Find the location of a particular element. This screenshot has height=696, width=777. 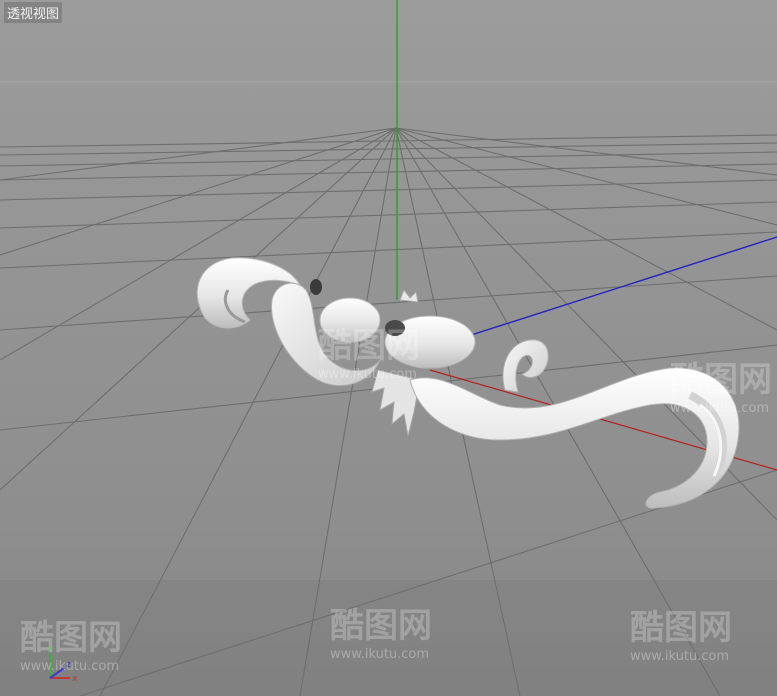

gizmo-y-label: y is located at coordinates (50, 649).